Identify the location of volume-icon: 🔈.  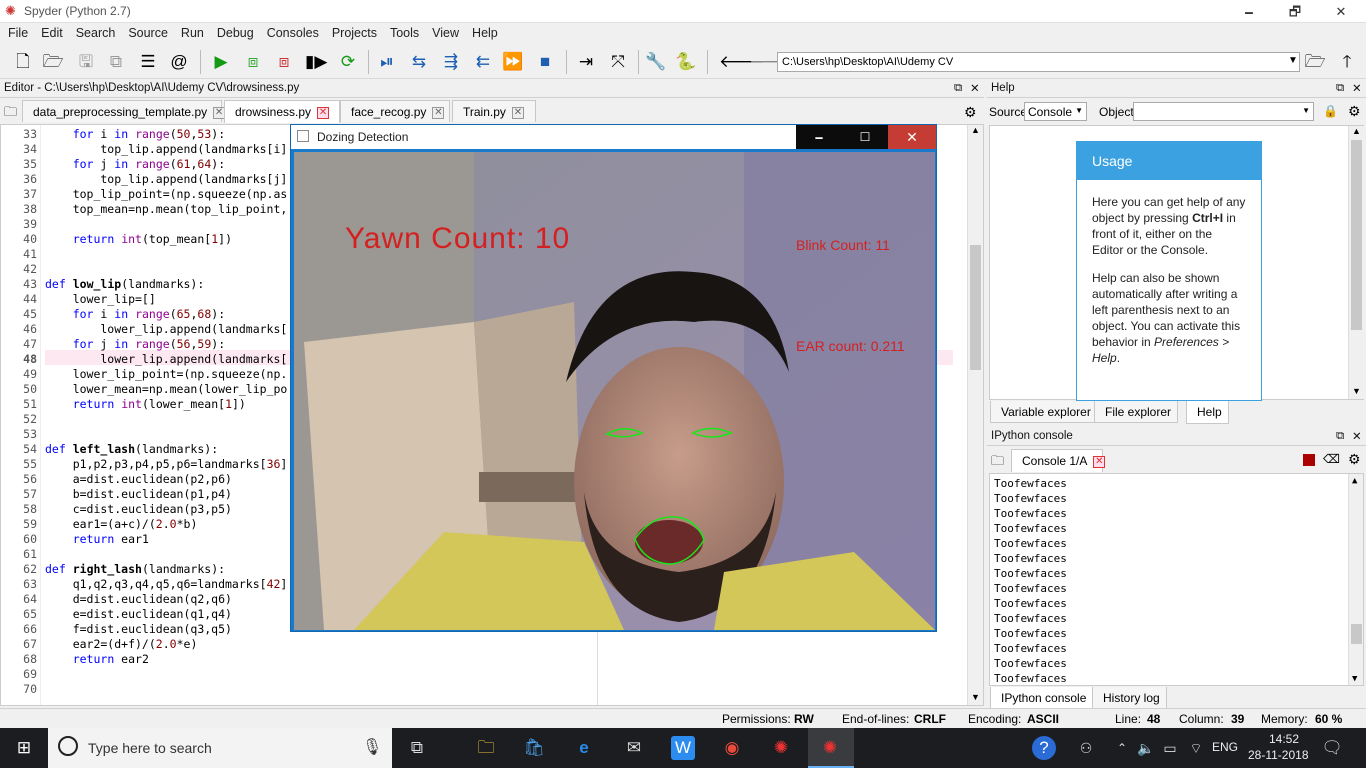
(1146, 748).